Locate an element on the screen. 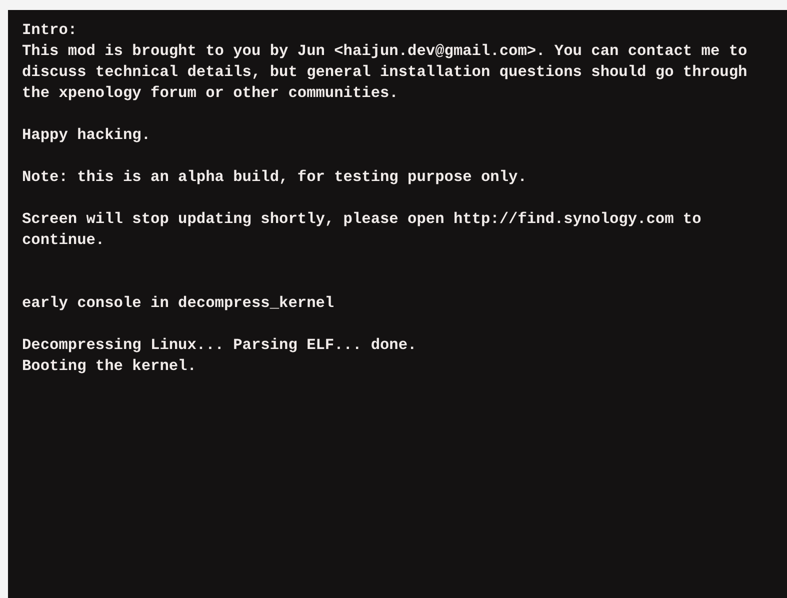 The image size is (787, 598). console-line: This mod is brought to you by Jun <haijun.dev@gmail.com>. You can contact me to is located at coordinates (385, 51).